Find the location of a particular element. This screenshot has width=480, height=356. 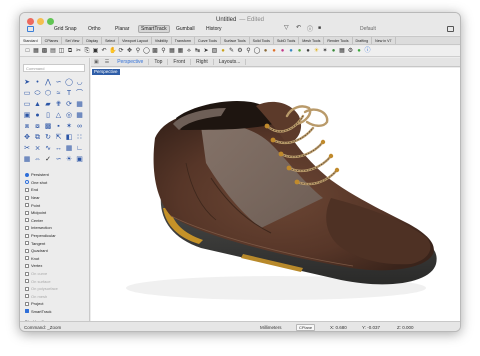

material-sphere-icon: ● is located at coordinates (291, 51).